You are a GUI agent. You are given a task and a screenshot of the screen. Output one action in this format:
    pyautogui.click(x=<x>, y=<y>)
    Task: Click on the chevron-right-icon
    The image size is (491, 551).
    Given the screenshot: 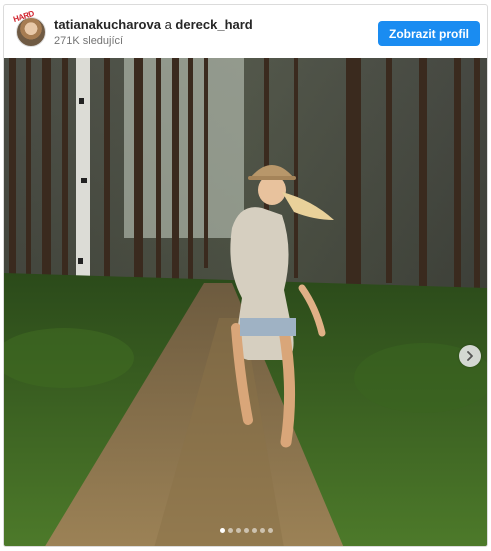 What is the action you would take?
    pyautogui.click(x=470, y=356)
    